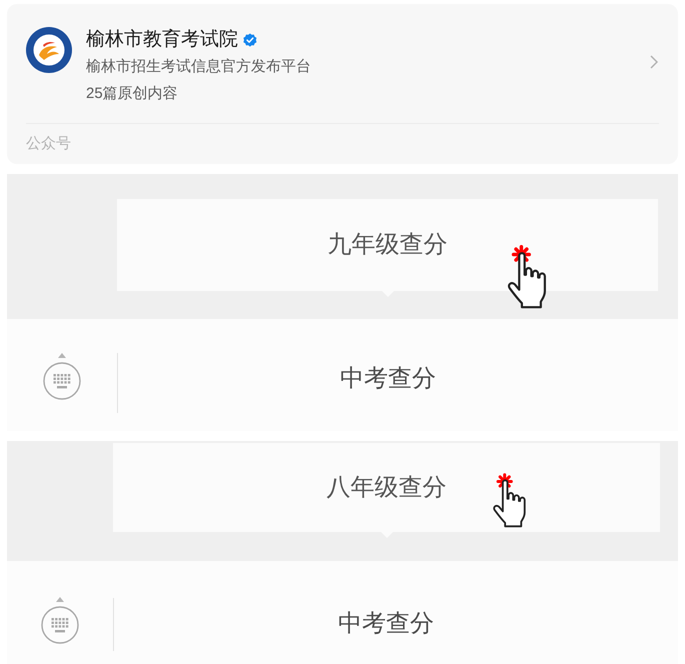  Describe the element at coordinates (48, 143) in the screenshot. I see `account-type-label: 公众号` at that location.